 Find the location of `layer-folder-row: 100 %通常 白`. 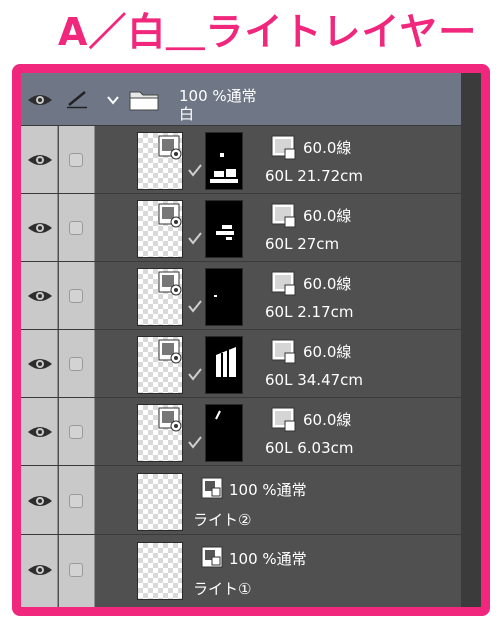

layer-folder-row: 100 %通常 白 is located at coordinates (241, 99).